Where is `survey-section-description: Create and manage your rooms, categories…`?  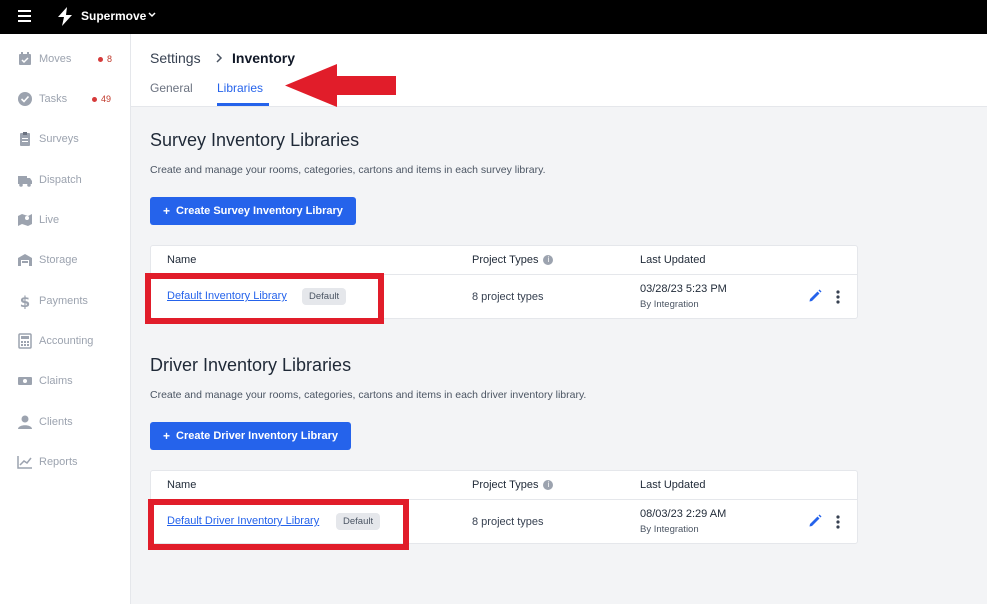
survey-section-description: Create and manage your rooms, categories… is located at coordinates (348, 170).